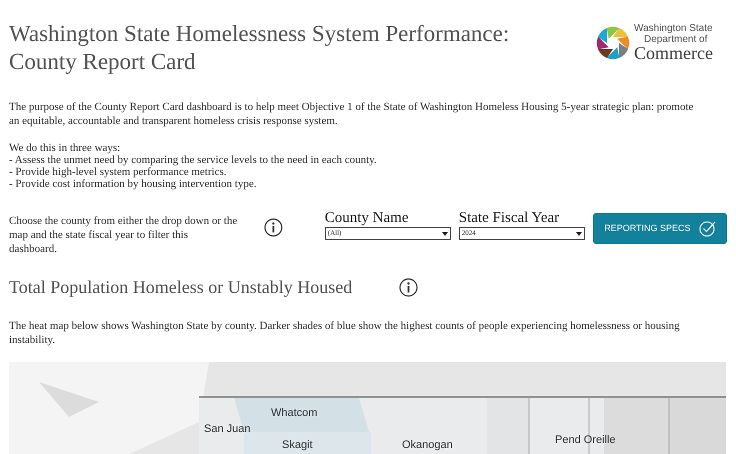 The width and height of the screenshot is (736, 454). I want to click on ways-heading: We do this in three ways:, so click(65, 148).